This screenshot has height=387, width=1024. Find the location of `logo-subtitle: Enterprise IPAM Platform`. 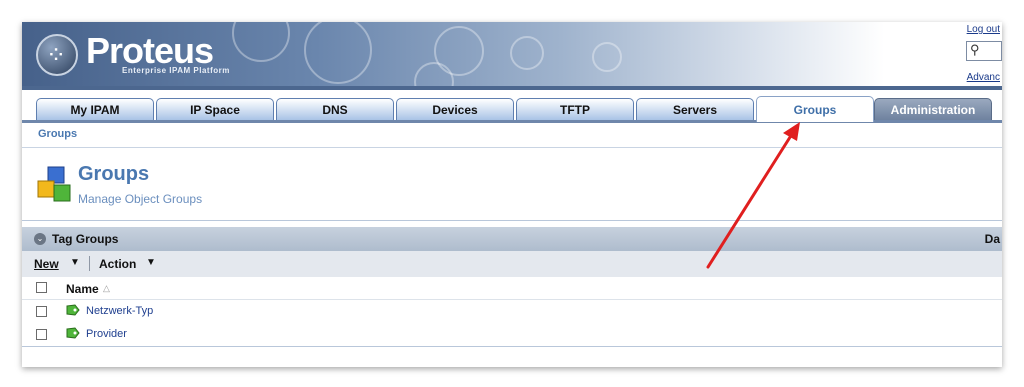

logo-subtitle: Enterprise IPAM Platform is located at coordinates (176, 70).